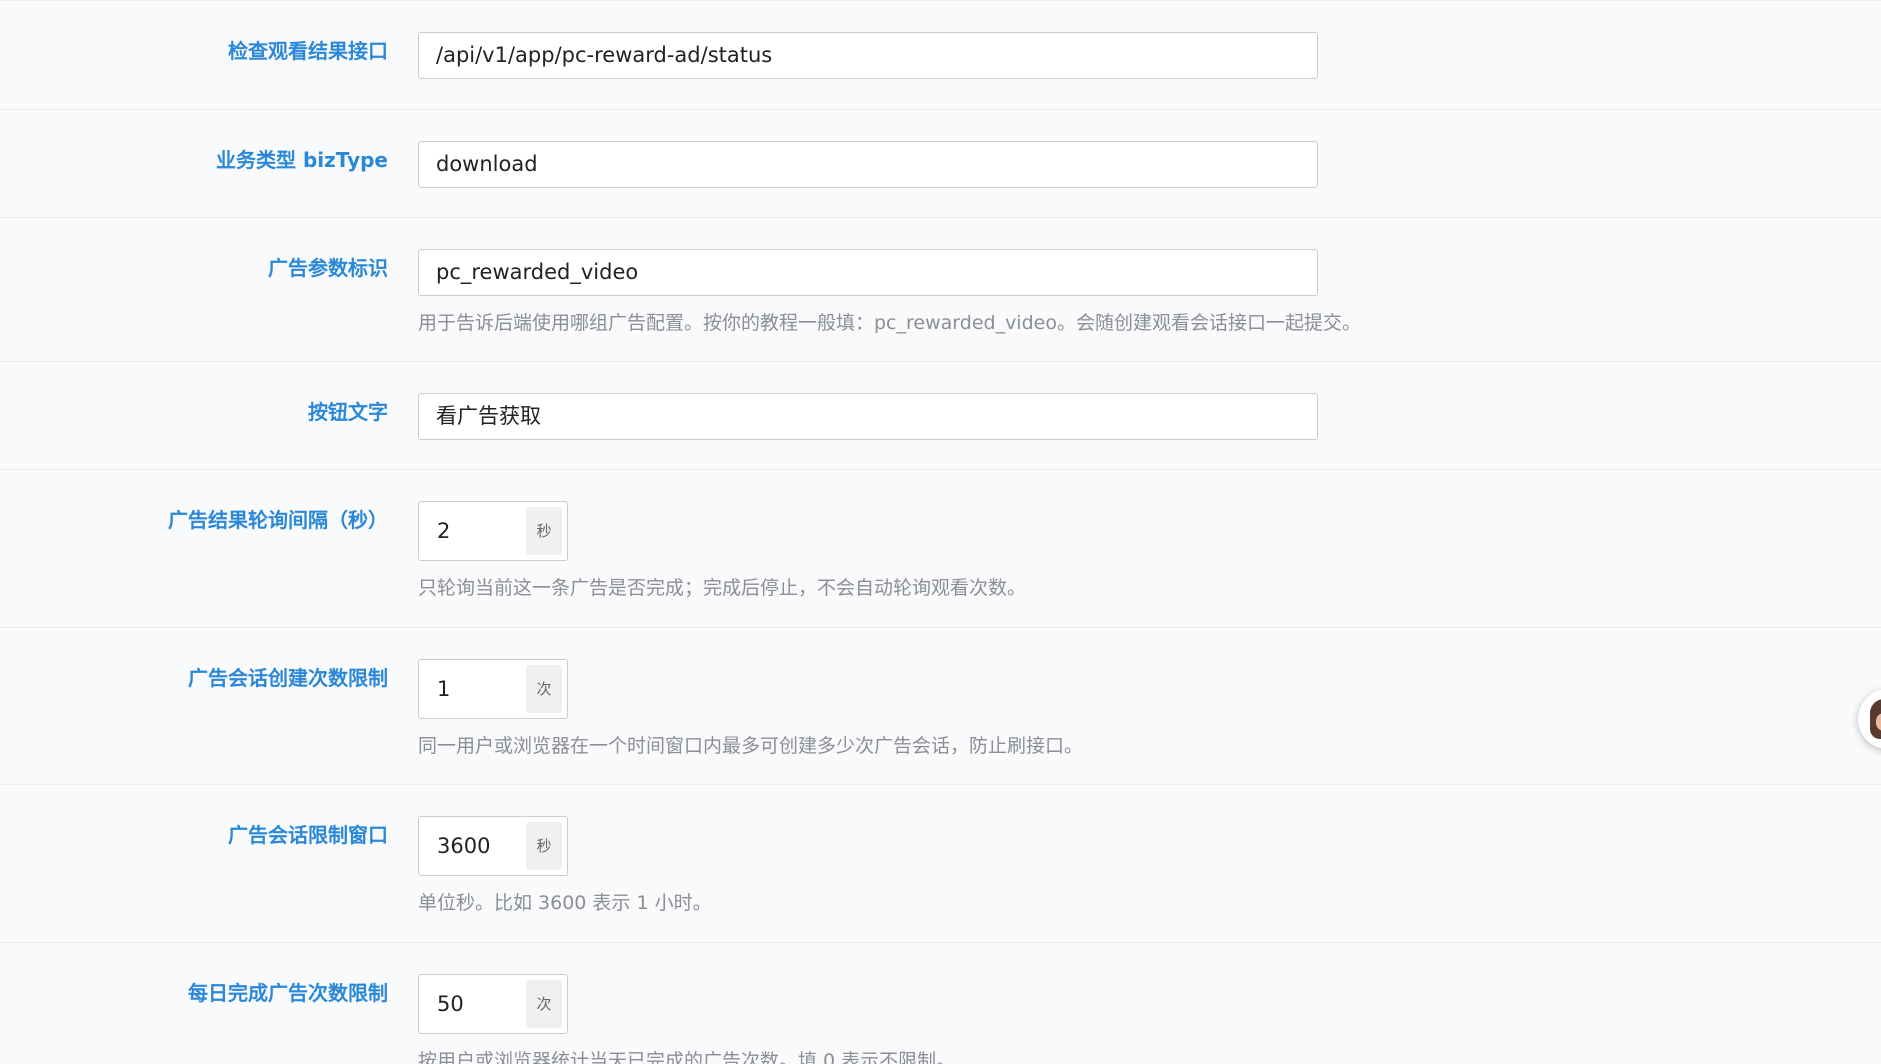 This screenshot has height=1064, width=1881. What do you see at coordinates (868, 272) in the screenshot?
I see `ad-param-input: pc_rewarded_video` at bounding box center [868, 272].